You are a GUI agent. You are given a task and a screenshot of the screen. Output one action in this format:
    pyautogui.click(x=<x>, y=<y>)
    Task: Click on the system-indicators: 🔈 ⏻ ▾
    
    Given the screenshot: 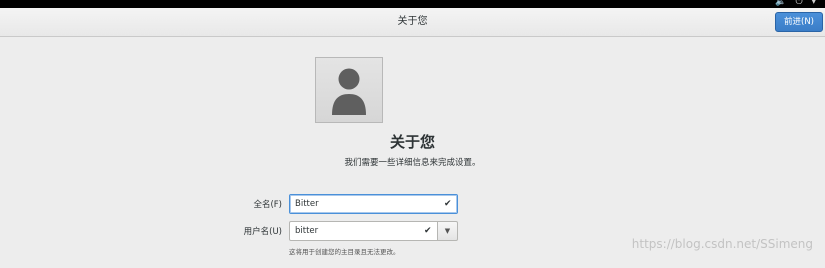 What is the action you would take?
    pyautogui.click(x=797, y=4)
    